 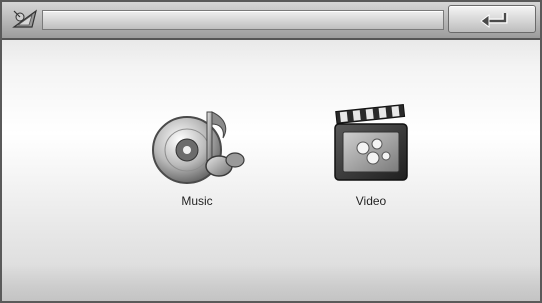 What do you see at coordinates (371, 142) in the screenshot?
I see `video-clapper-icon` at bounding box center [371, 142].